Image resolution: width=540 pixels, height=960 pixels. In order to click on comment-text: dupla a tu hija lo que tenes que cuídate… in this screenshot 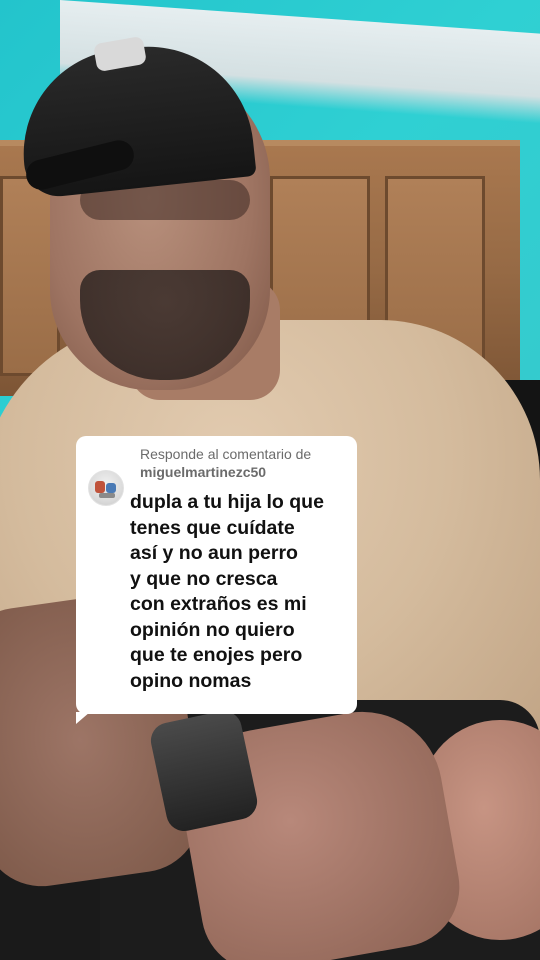, I will do `click(227, 591)`.